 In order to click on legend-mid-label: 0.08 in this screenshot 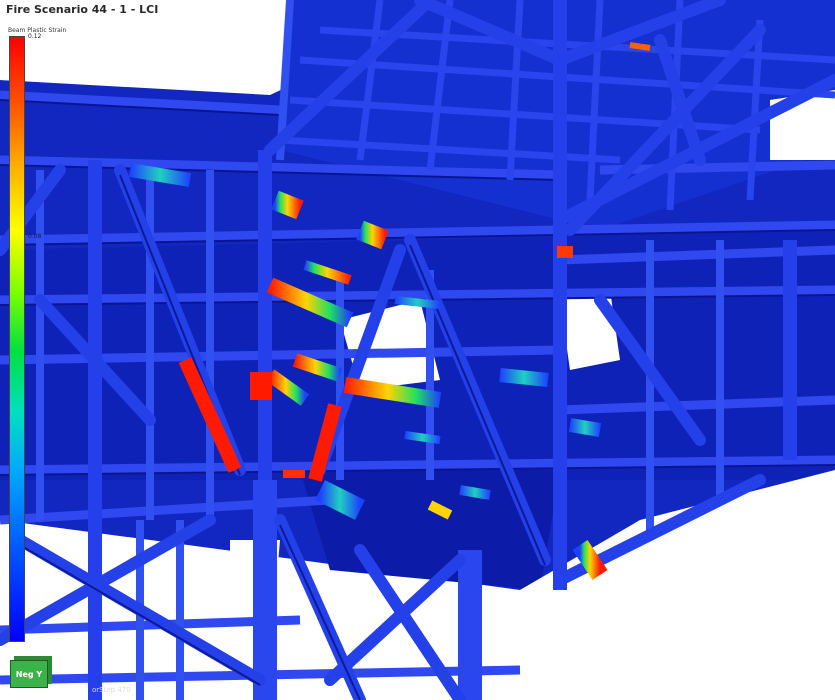, I will do `click(35, 236)`.